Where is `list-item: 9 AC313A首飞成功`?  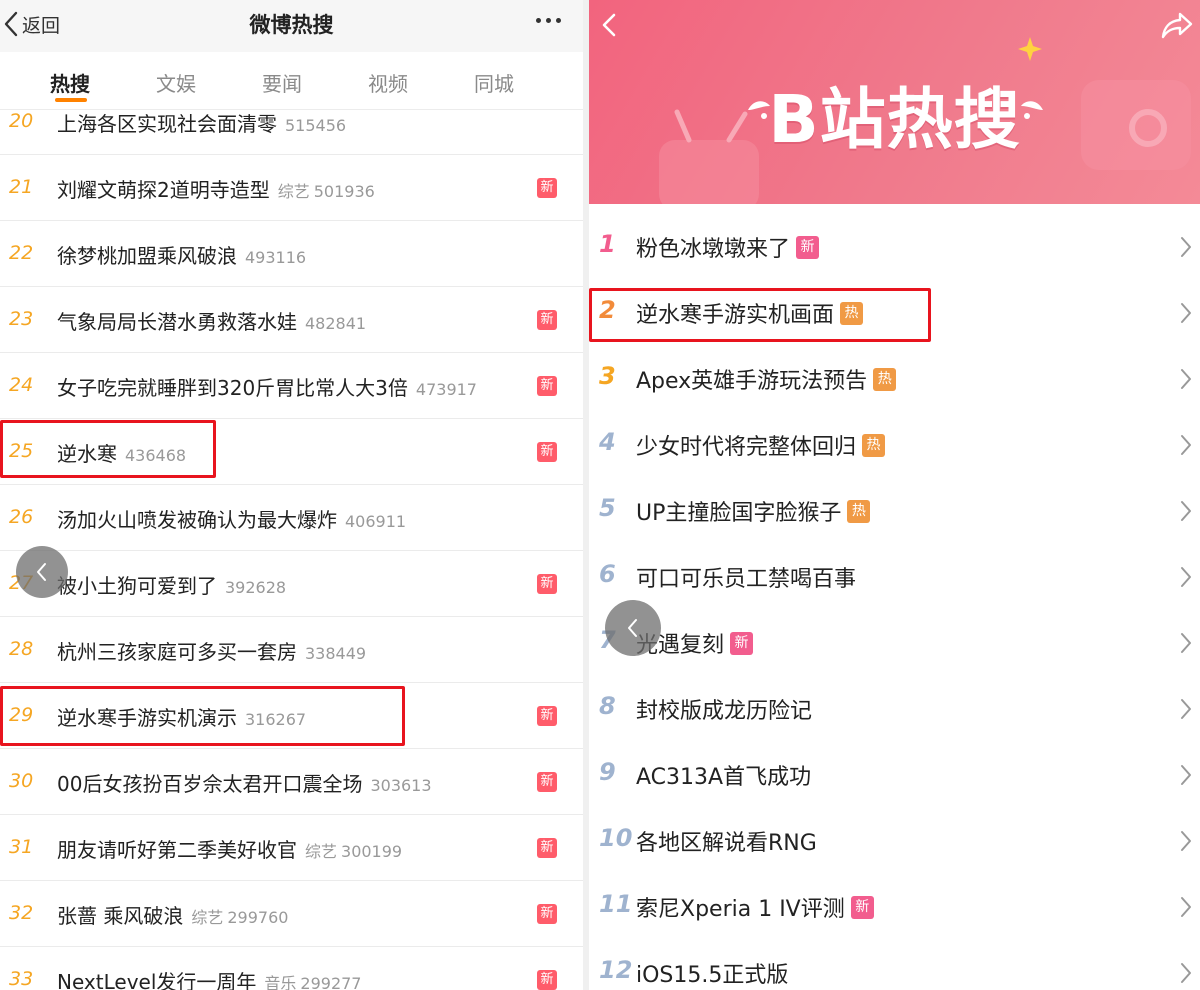
list-item: 9 AC313A首飞成功 is located at coordinates (894, 775).